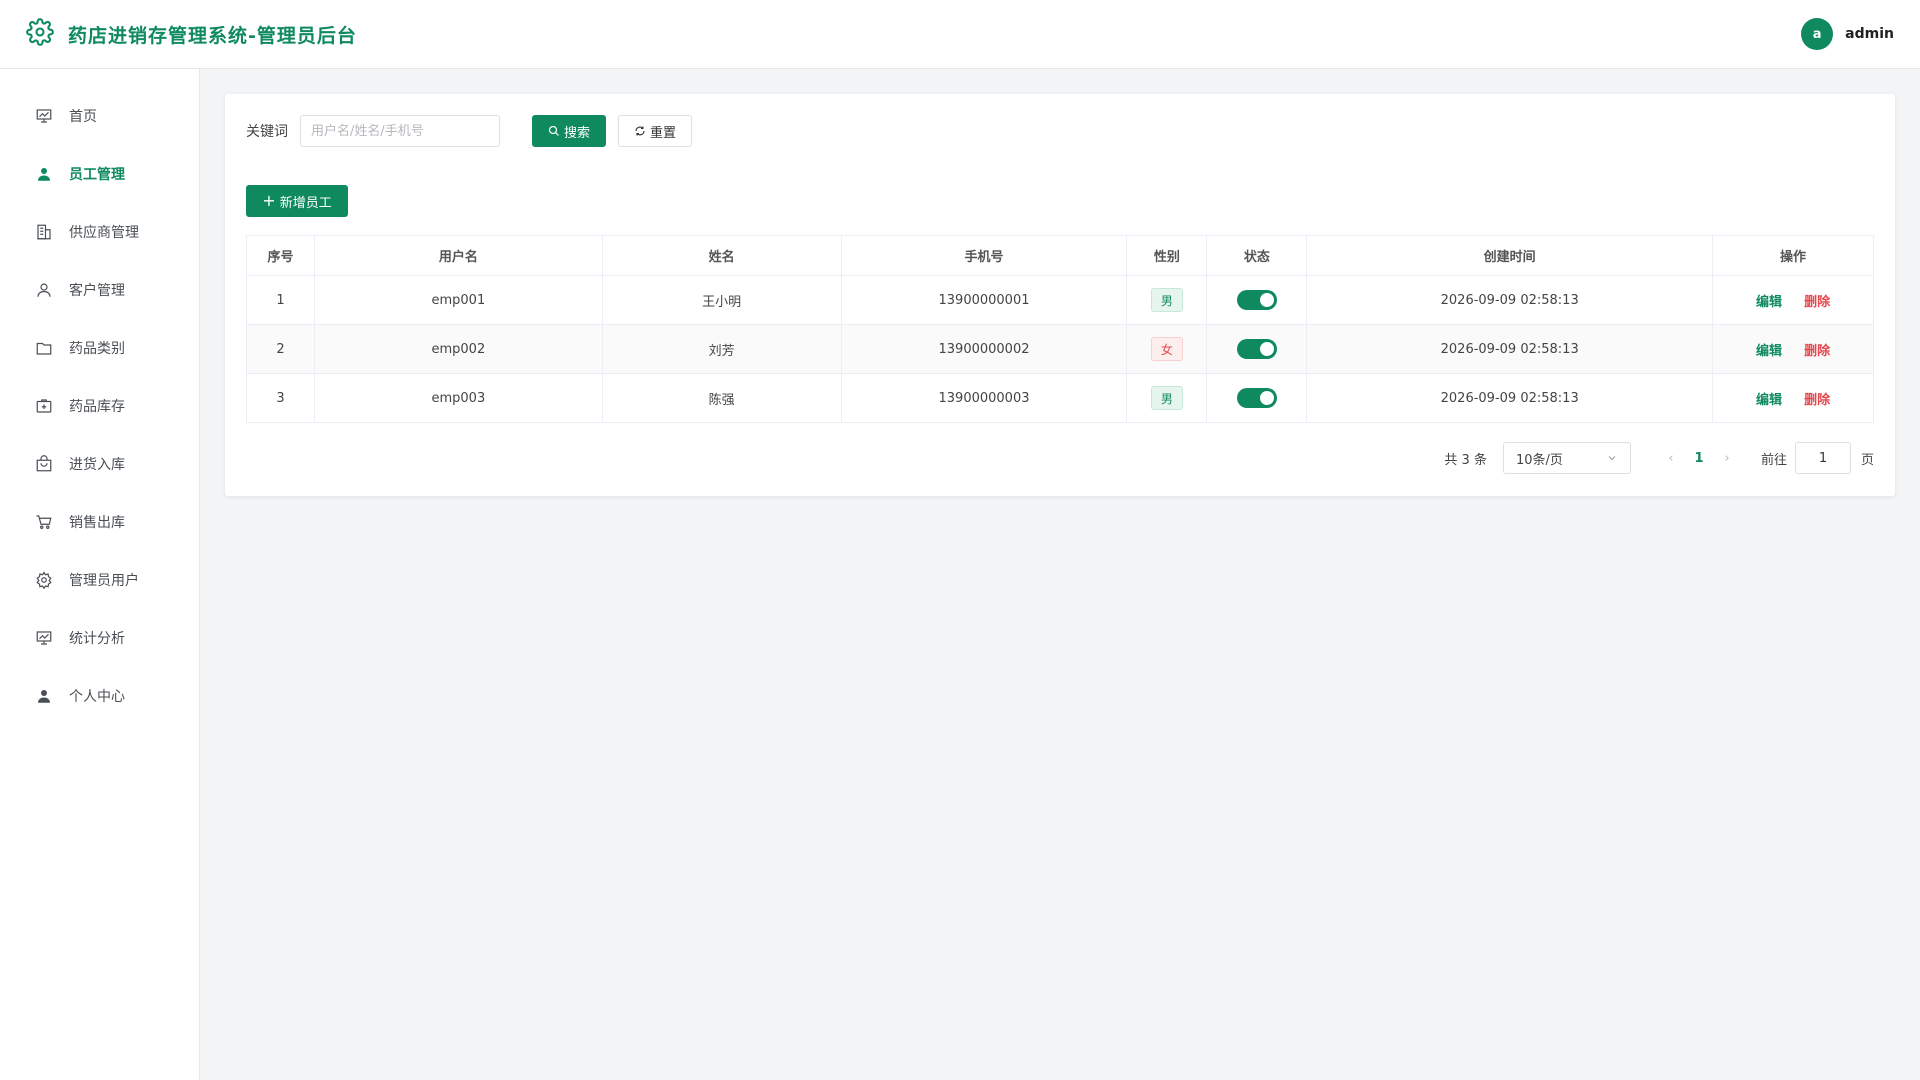 This screenshot has width=1920, height=1080. I want to click on cell-phone: 13900000003, so click(984, 398).